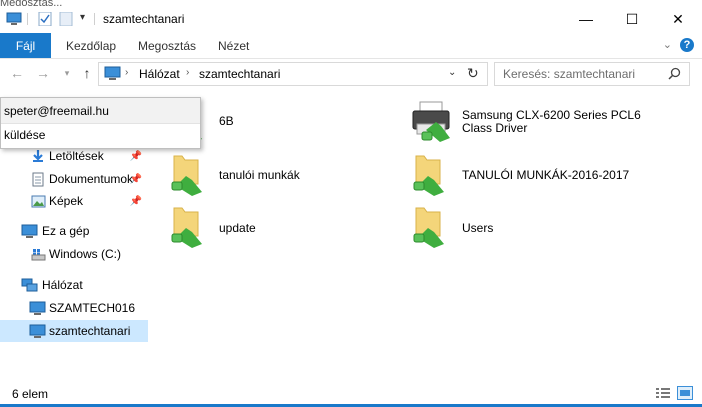 This screenshot has width=702, height=407. I want to click on window-title: szamtechtanari, so click(144, 19).